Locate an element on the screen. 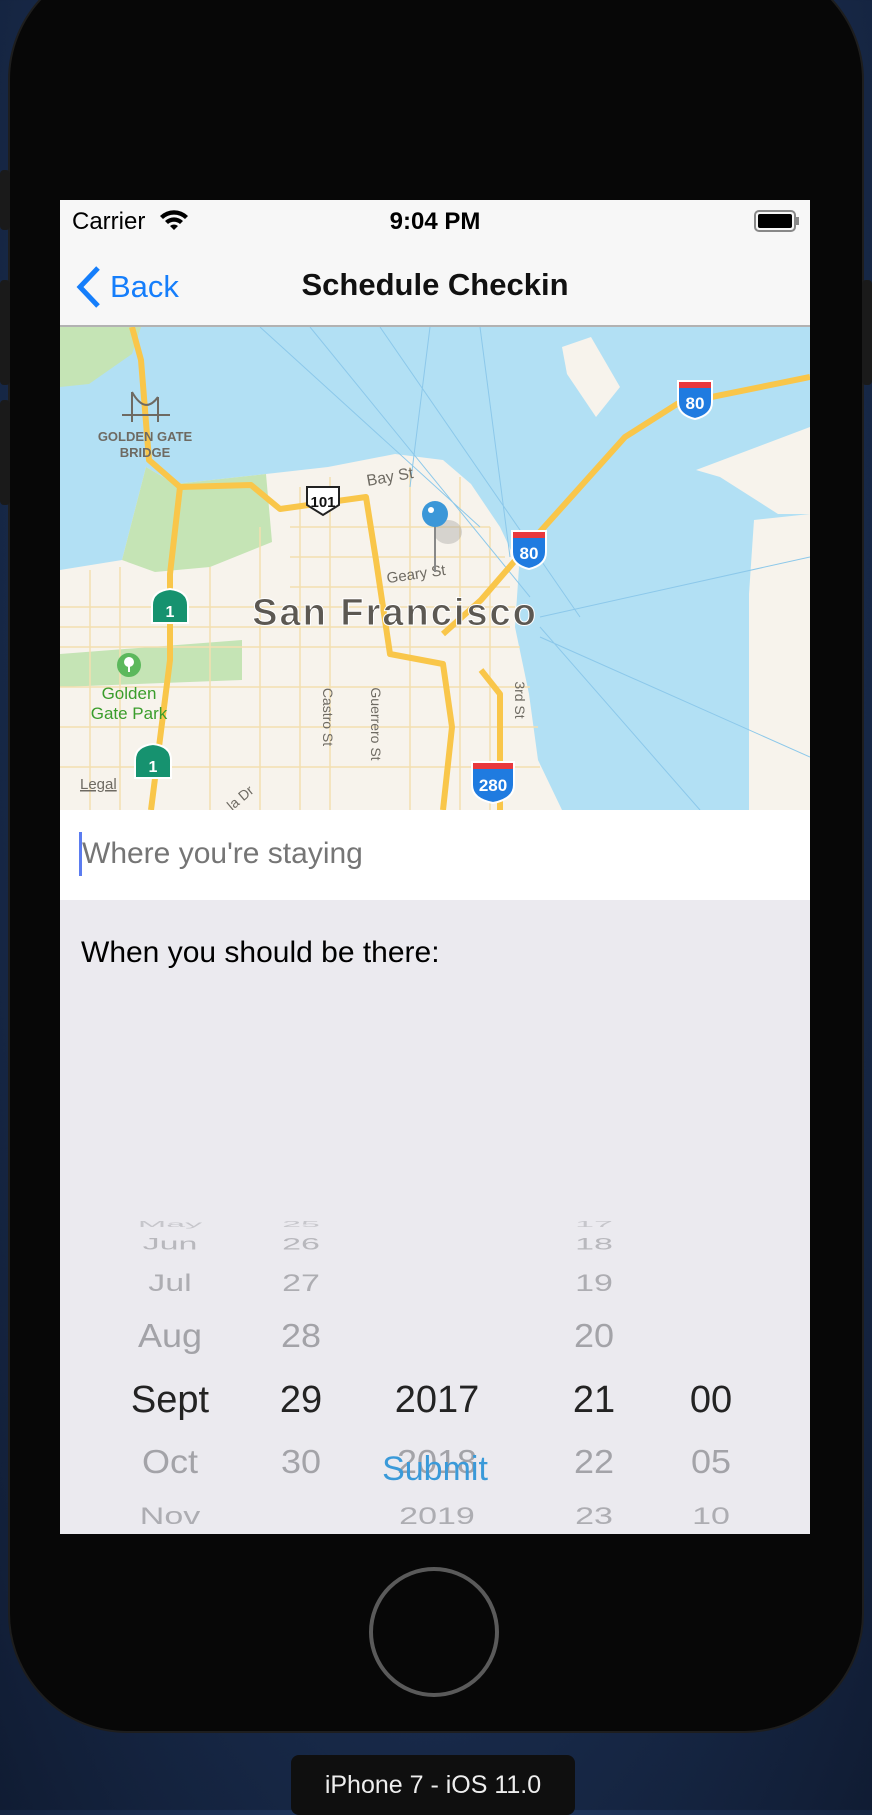  picker-option: Aug is located at coordinates (170, 1336).